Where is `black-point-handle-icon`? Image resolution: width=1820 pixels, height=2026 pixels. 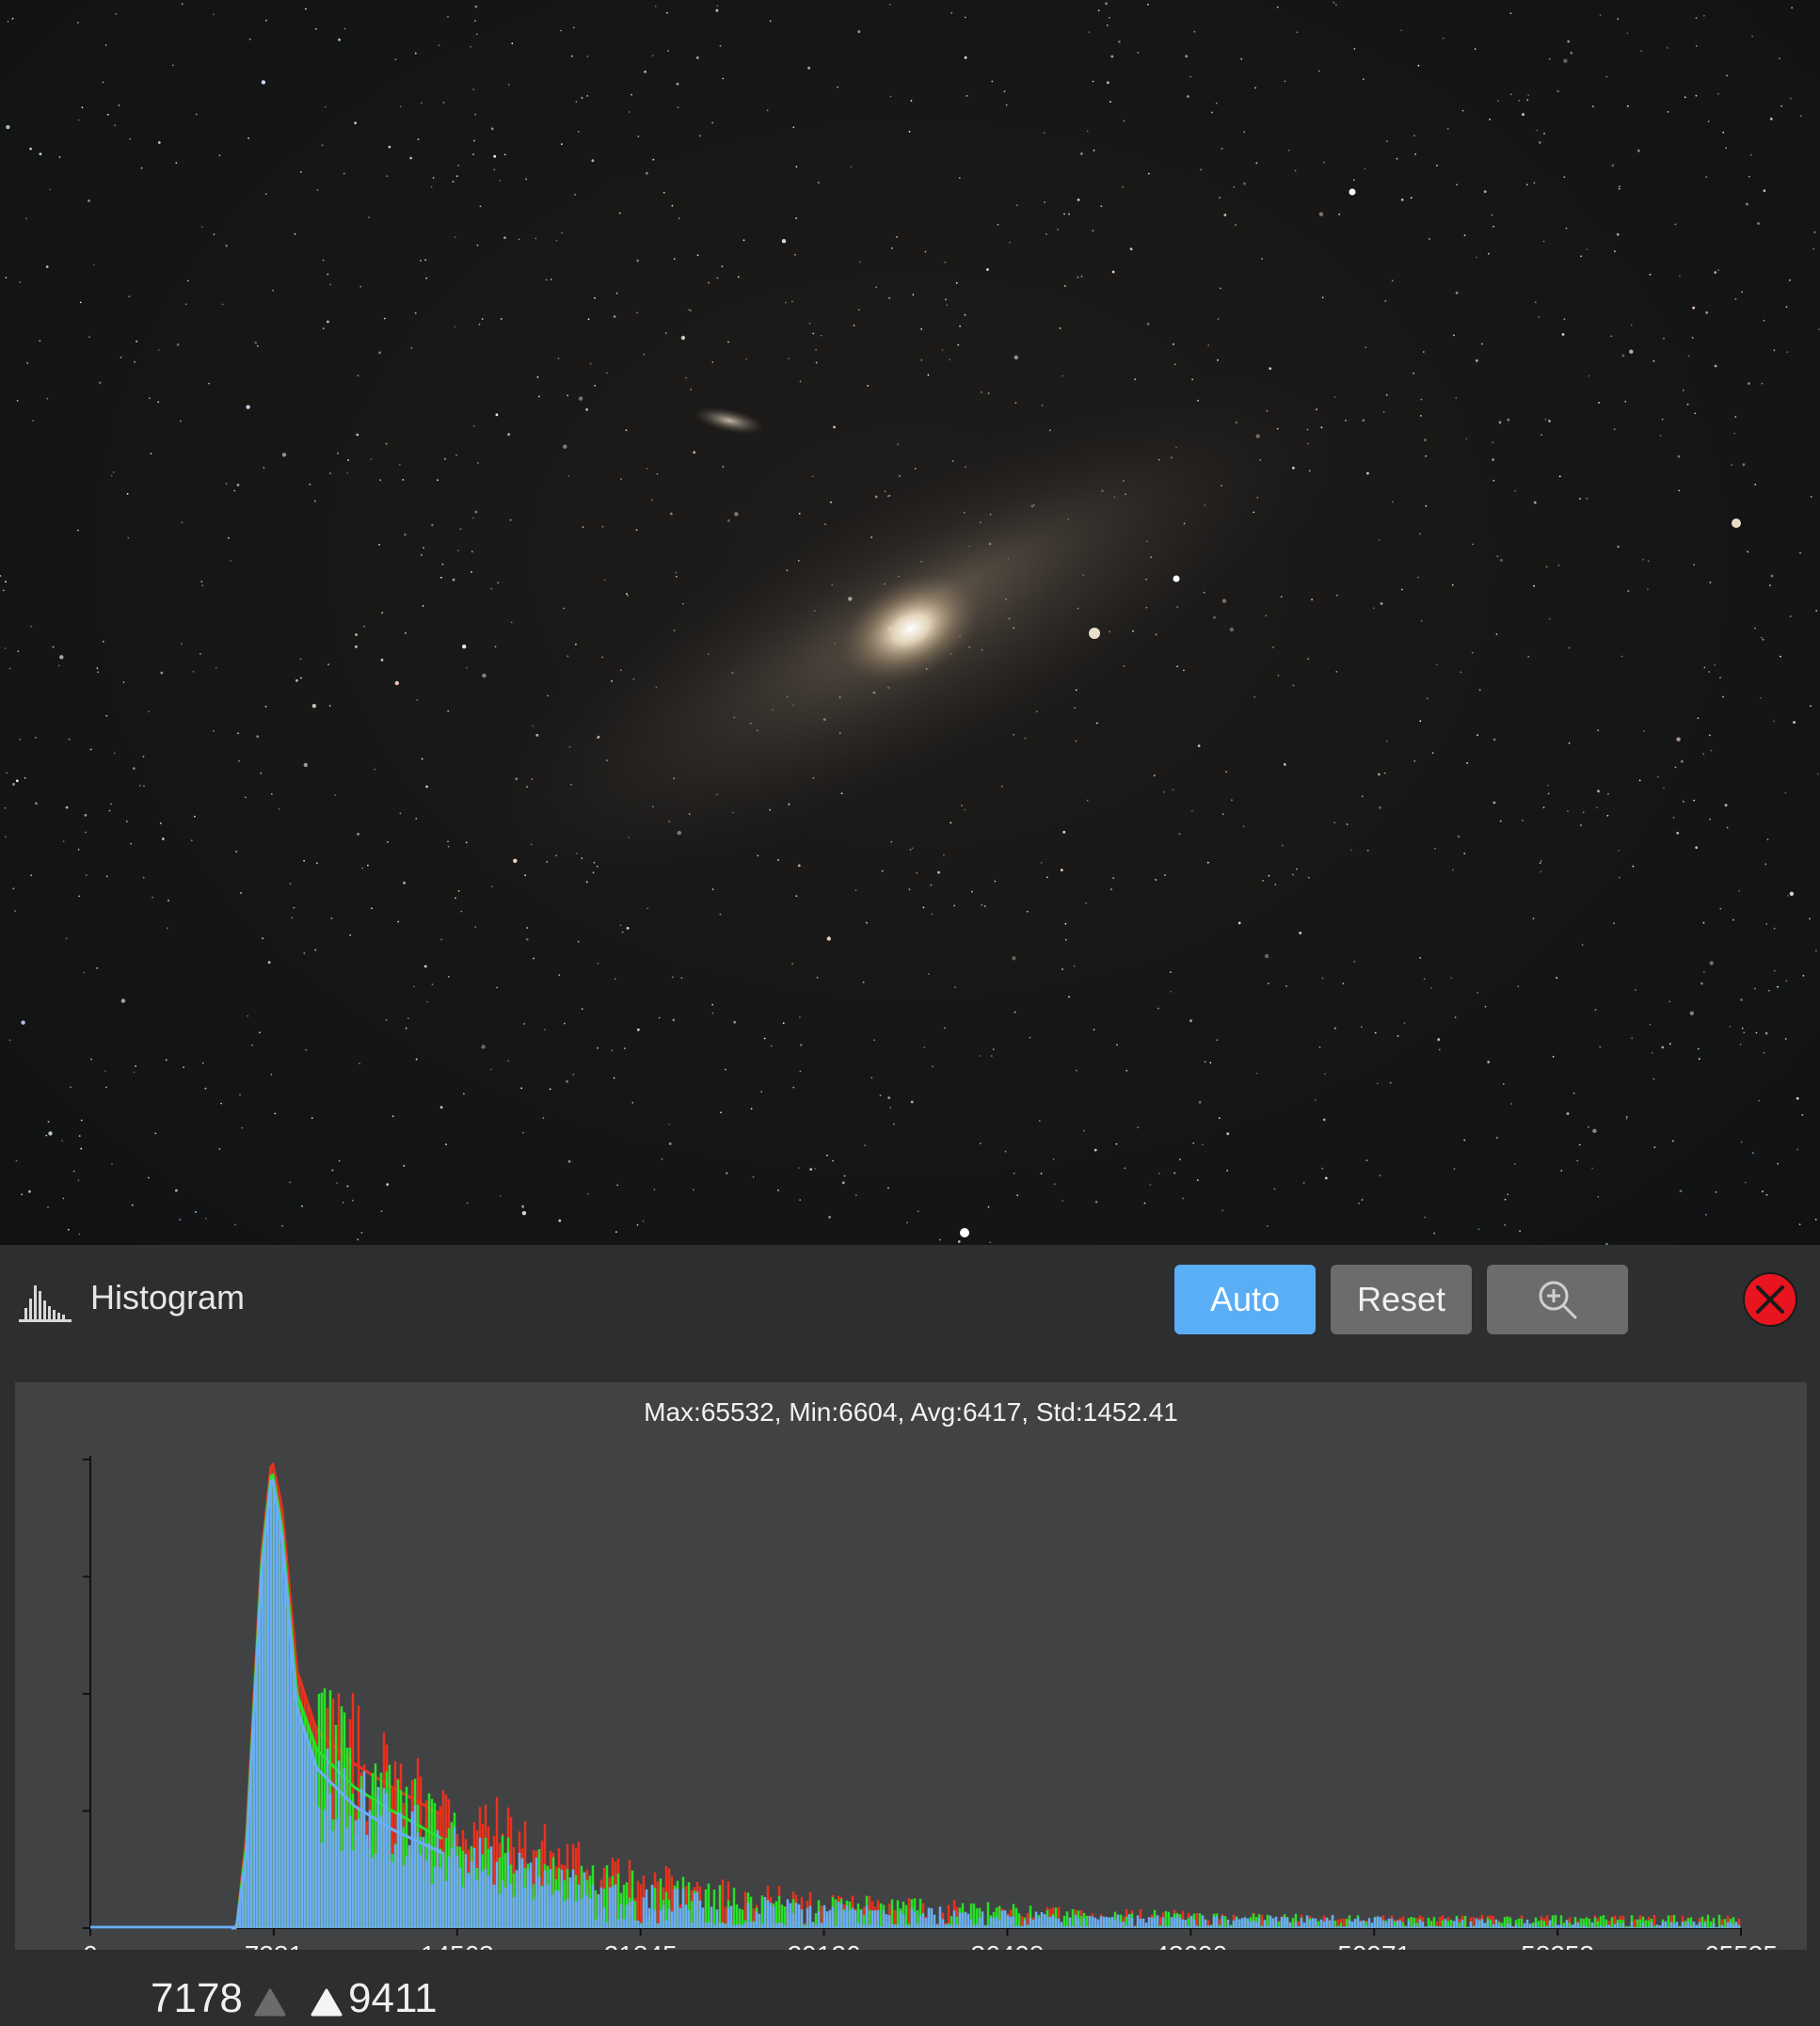
black-point-handle-icon is located at coordinates (270, 2002).